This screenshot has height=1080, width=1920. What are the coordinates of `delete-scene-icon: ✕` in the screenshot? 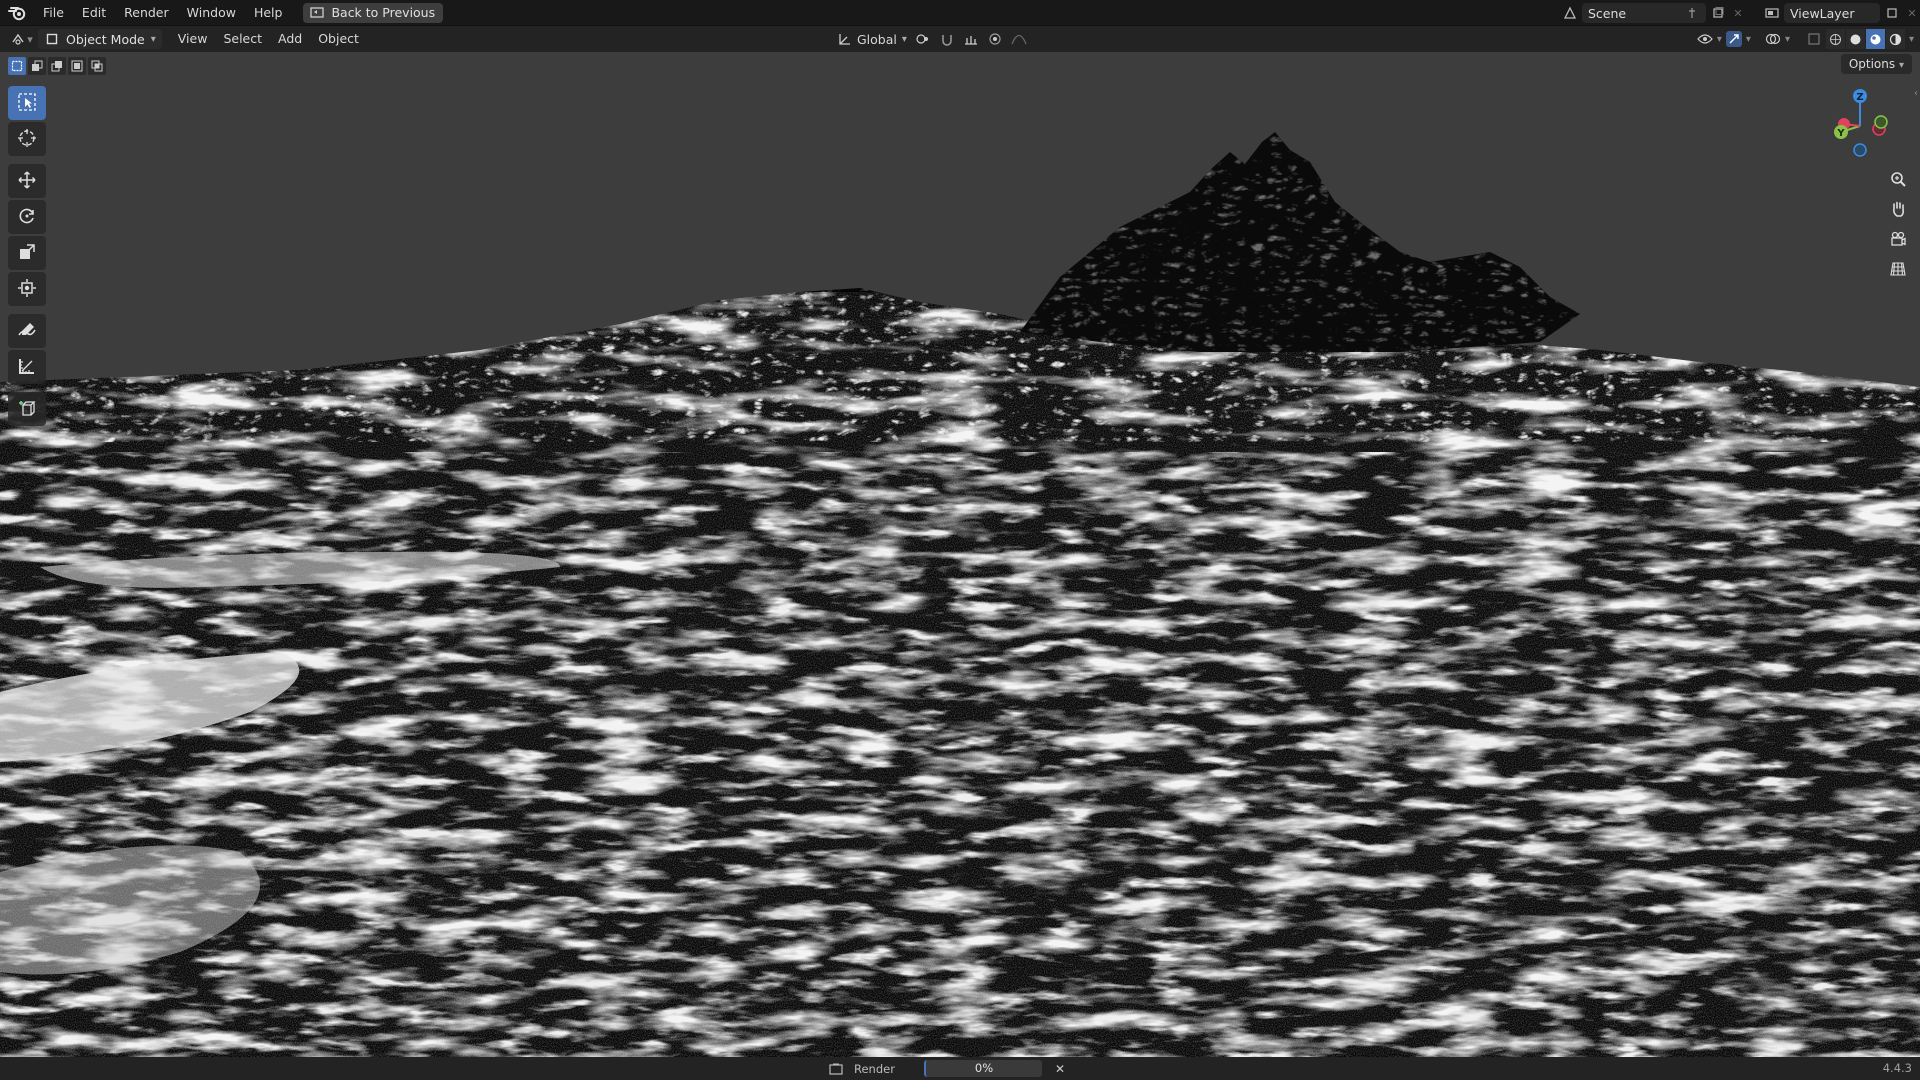 It's located at (1738, 13).